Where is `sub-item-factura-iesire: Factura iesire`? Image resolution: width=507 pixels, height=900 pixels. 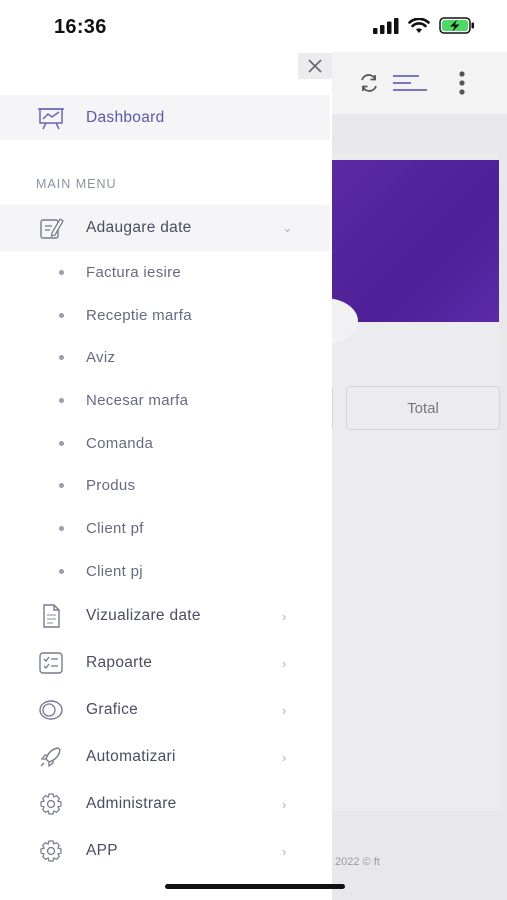
sub-item-factura-iesire: Factura iesire is located at coordinates (165, 272).